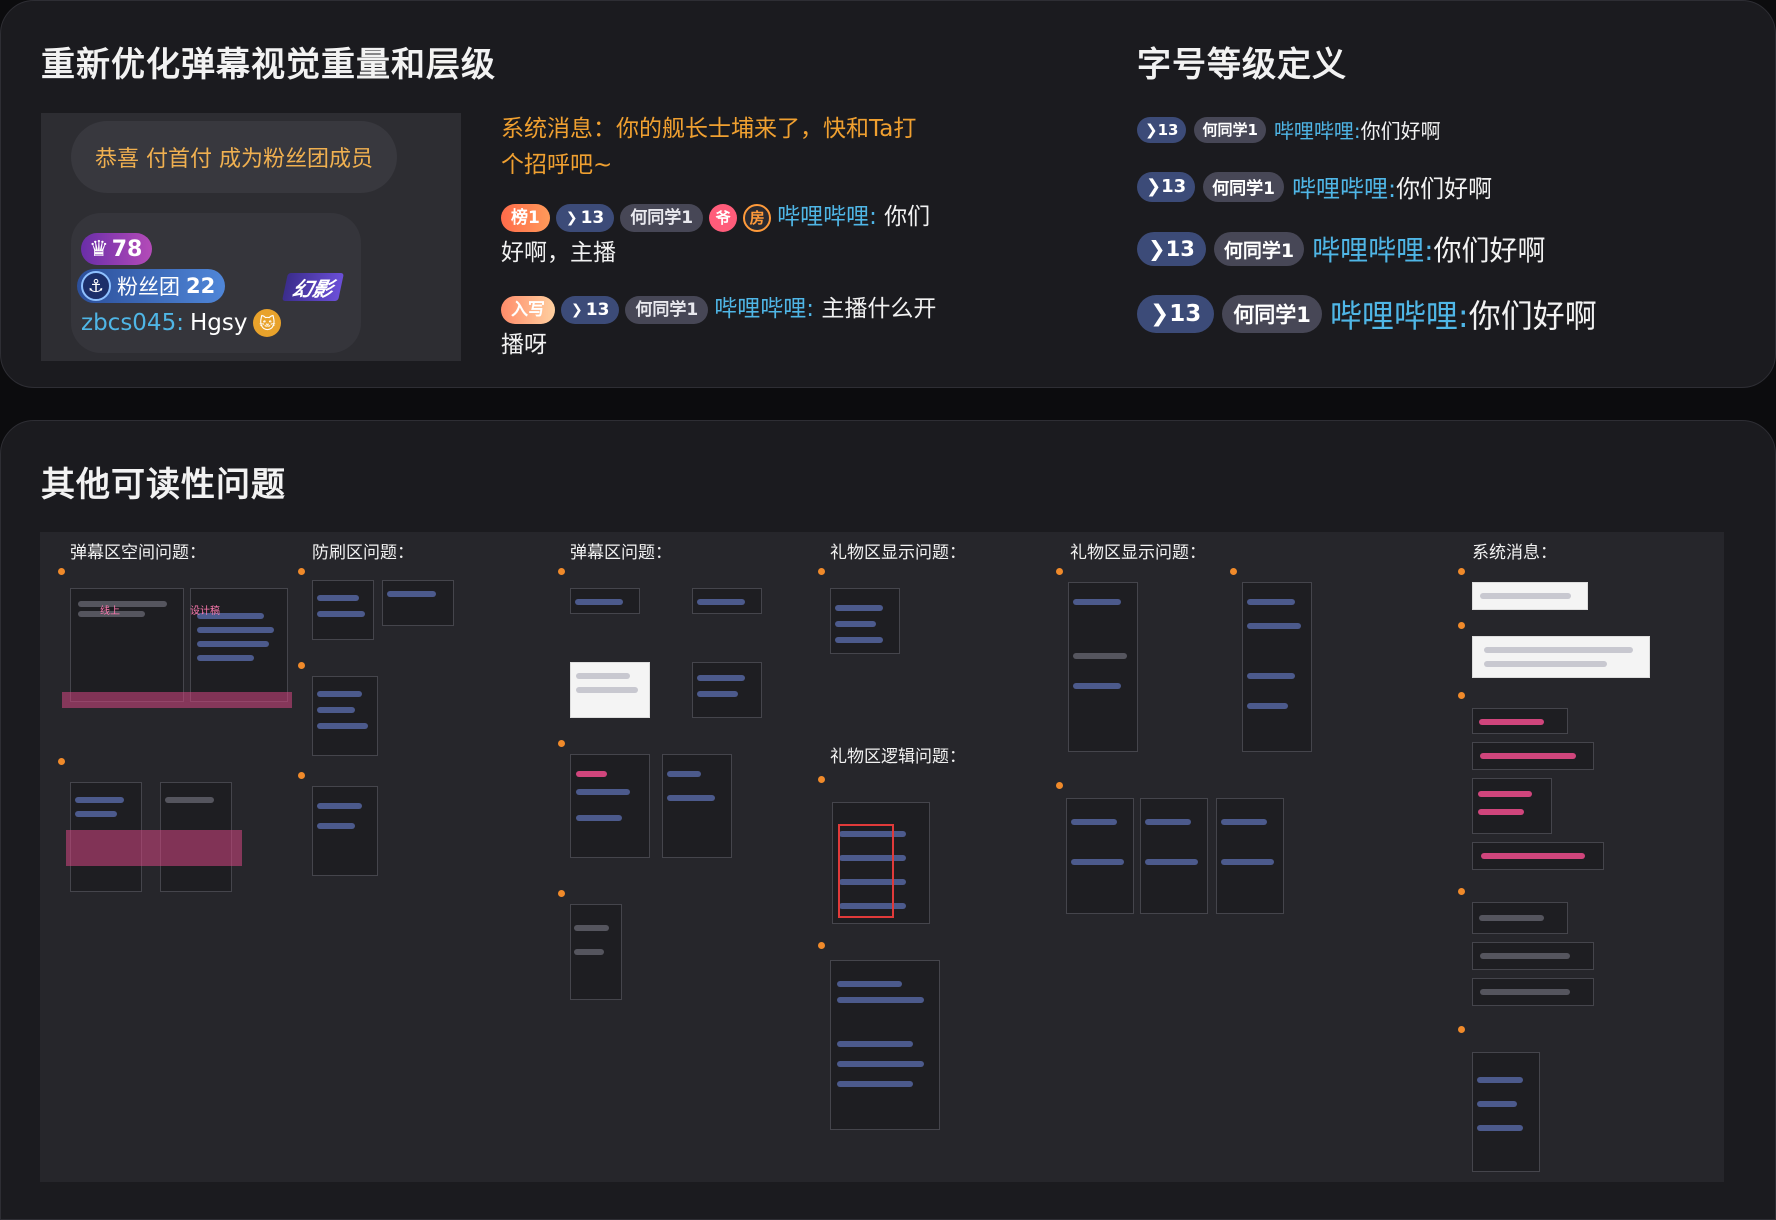  I want to click on anchor-icon: ⚓, so click(96, 286).